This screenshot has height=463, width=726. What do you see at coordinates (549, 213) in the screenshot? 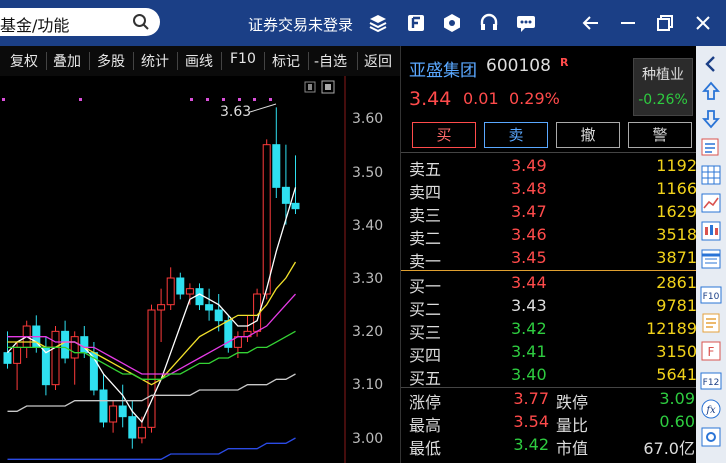
I see `ask-row: 卖三 3.47 1629` at bounding box center [549, 213].